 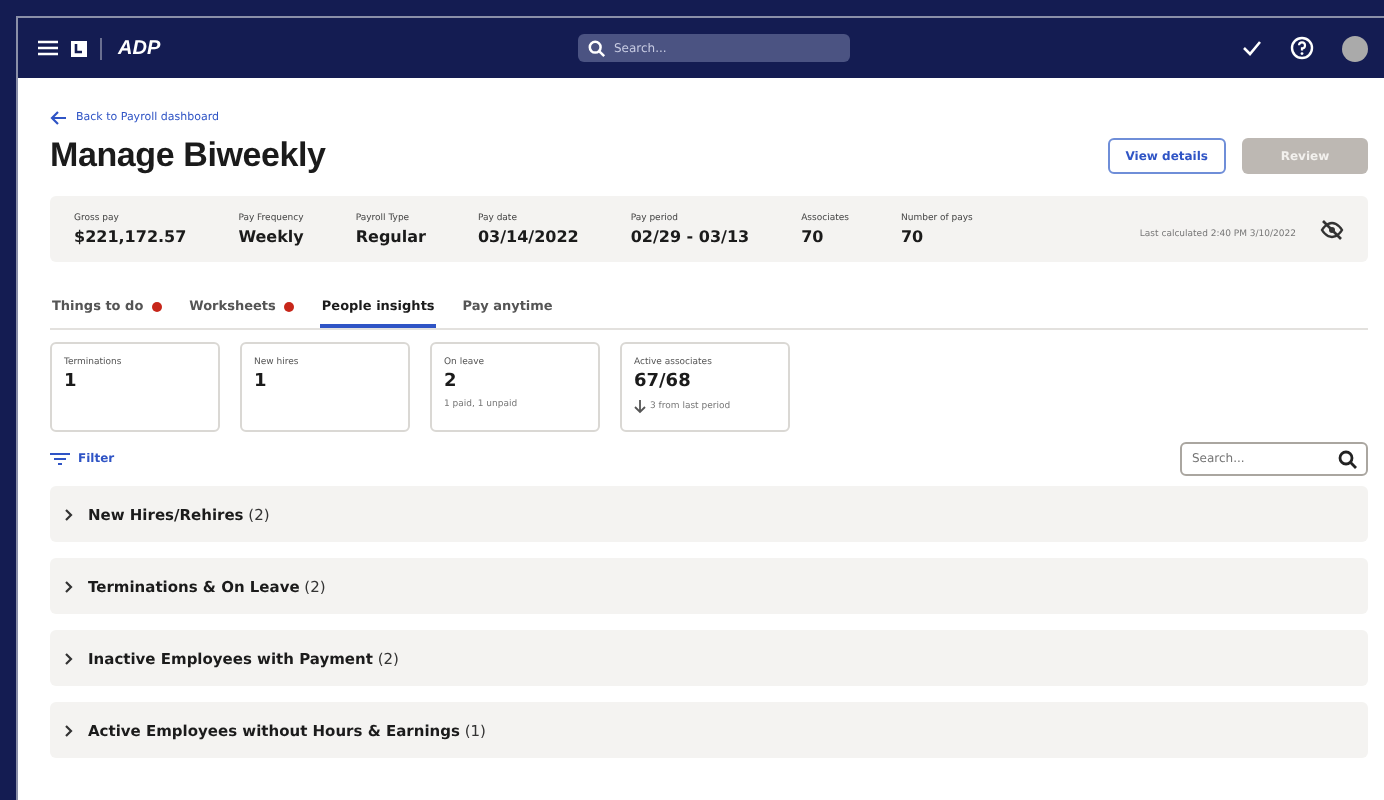 What do you see at coordinates (130, 236) in the screenshot?
I see `field-value: $221,172.57` at bounding box center [130, 236].